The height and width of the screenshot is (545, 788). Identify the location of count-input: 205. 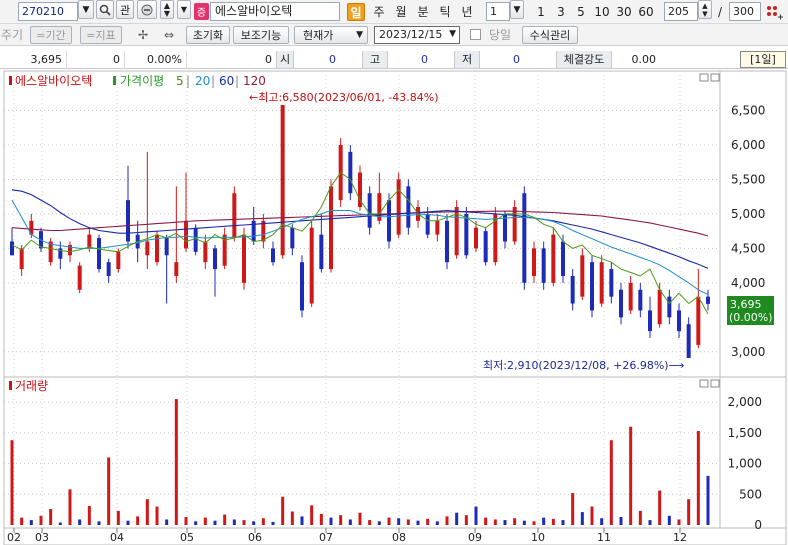
(681, 11).